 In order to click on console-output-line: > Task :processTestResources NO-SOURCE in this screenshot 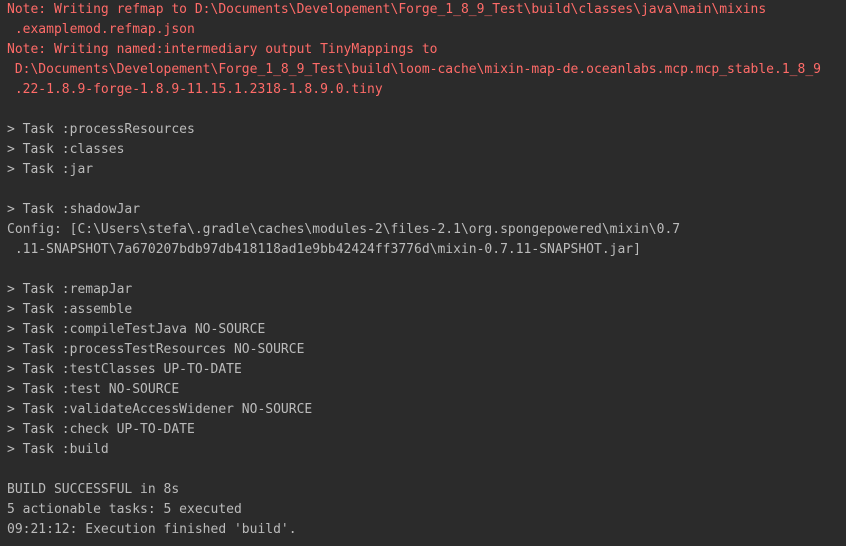, I will do `click(156, 349)`.